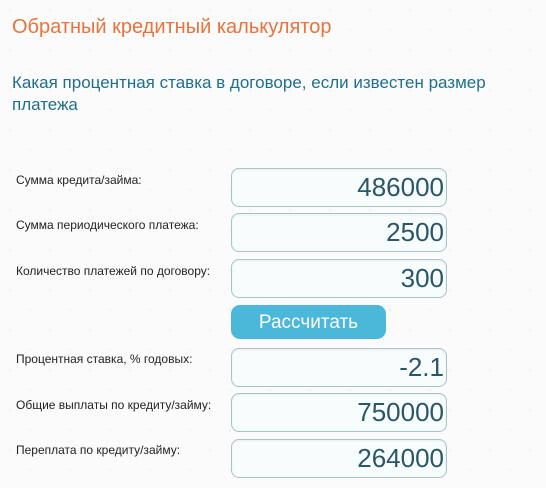 The height and width of the screenshot is (488, 546). Describe the element at coordinates (104, 359) in the screenshot. I see `interest-rate-label: Процентная ставка, % годовых:` at that location.